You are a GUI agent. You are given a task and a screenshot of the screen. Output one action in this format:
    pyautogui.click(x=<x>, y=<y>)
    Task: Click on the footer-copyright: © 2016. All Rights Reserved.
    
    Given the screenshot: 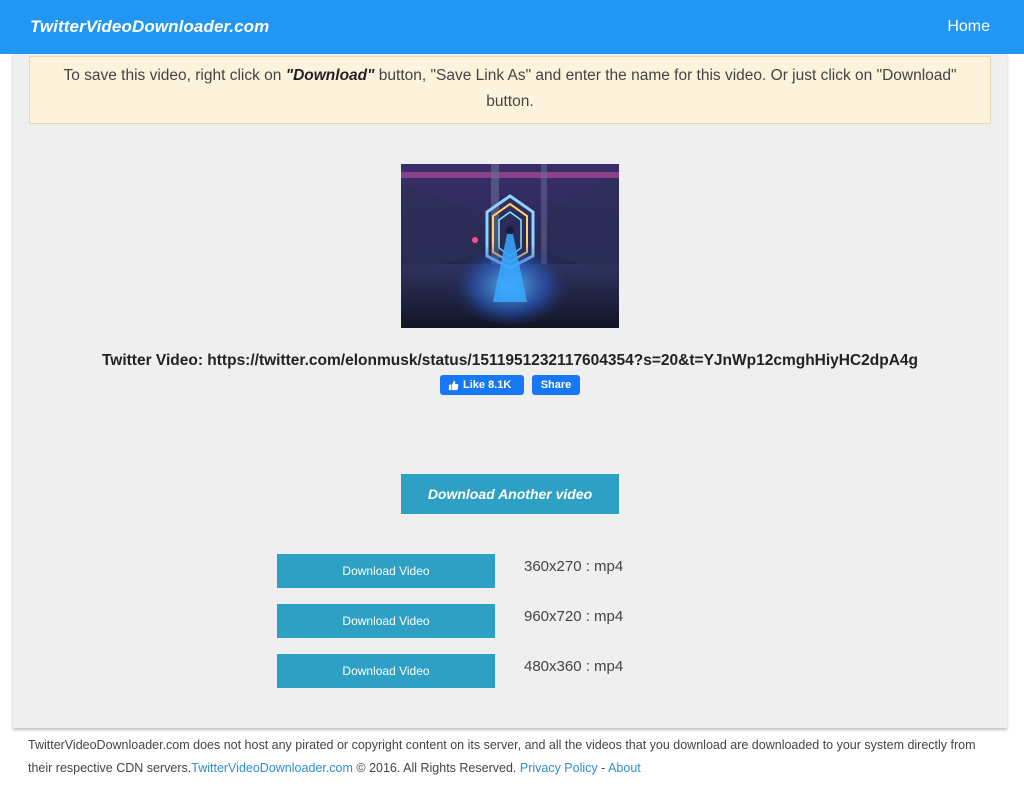 What is the action you would take?
    pyautogui.click(x=436, y=768)
    